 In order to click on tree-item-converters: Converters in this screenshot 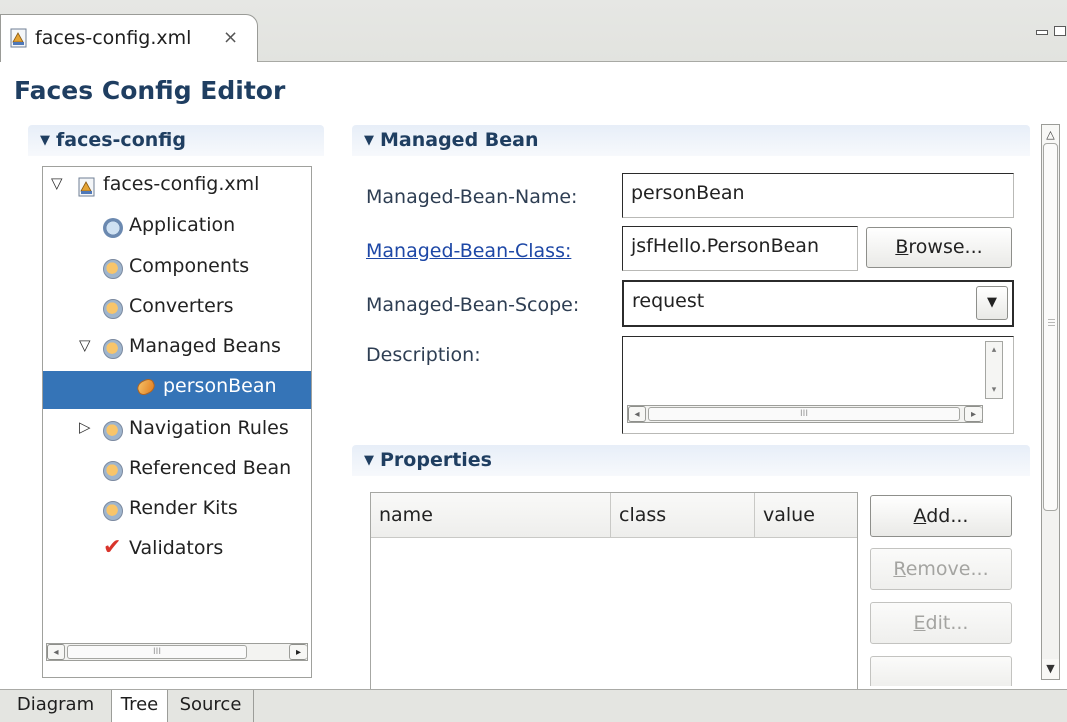, I will do `click(177, 310)`.